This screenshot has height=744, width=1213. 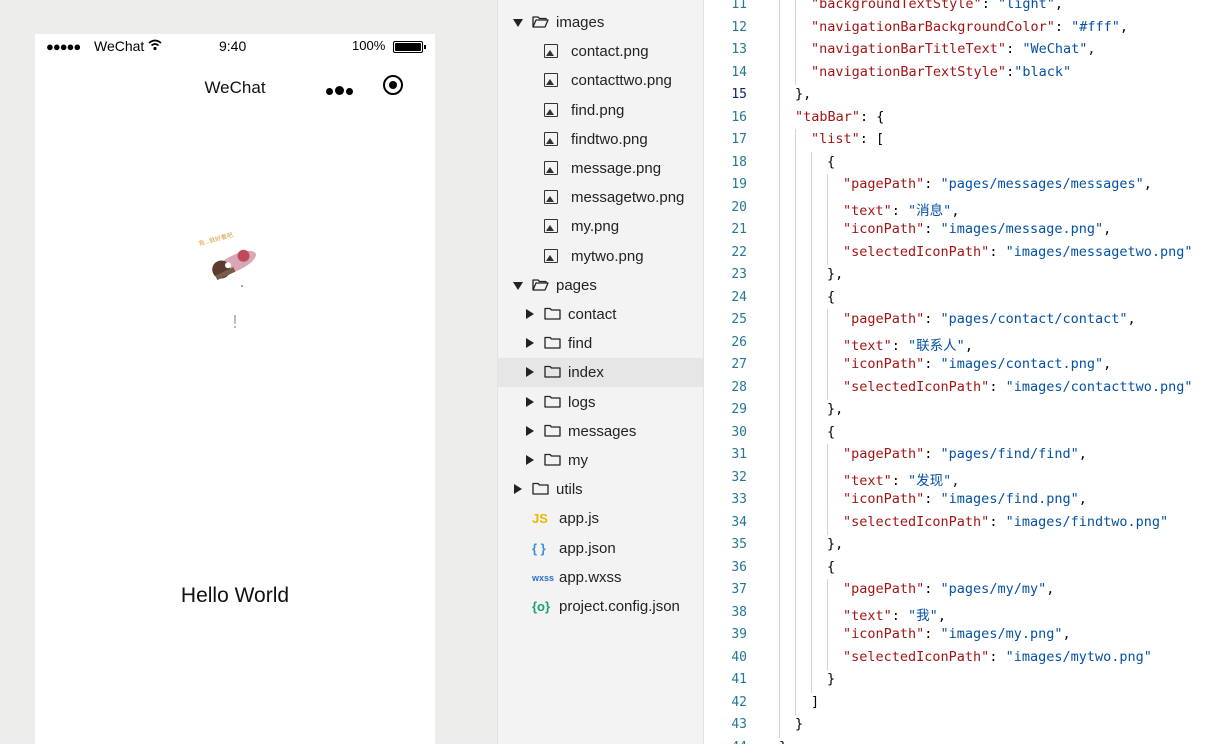 I want to click on tree-item-app-json: { } app.json, so click(x=601, y=548).